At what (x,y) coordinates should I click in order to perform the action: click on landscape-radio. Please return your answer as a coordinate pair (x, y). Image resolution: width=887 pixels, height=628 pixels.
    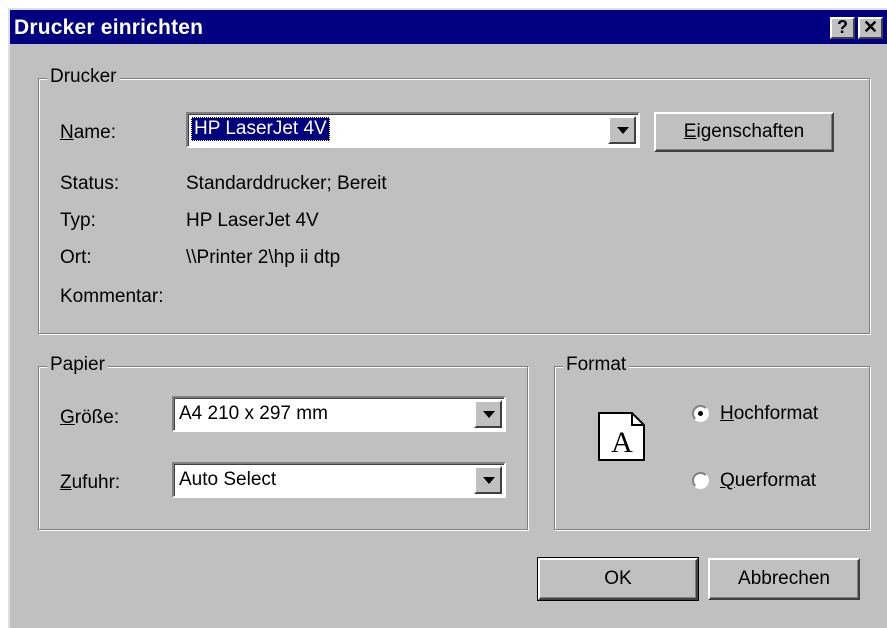
    Looking at the image, I should click on (700, 480).